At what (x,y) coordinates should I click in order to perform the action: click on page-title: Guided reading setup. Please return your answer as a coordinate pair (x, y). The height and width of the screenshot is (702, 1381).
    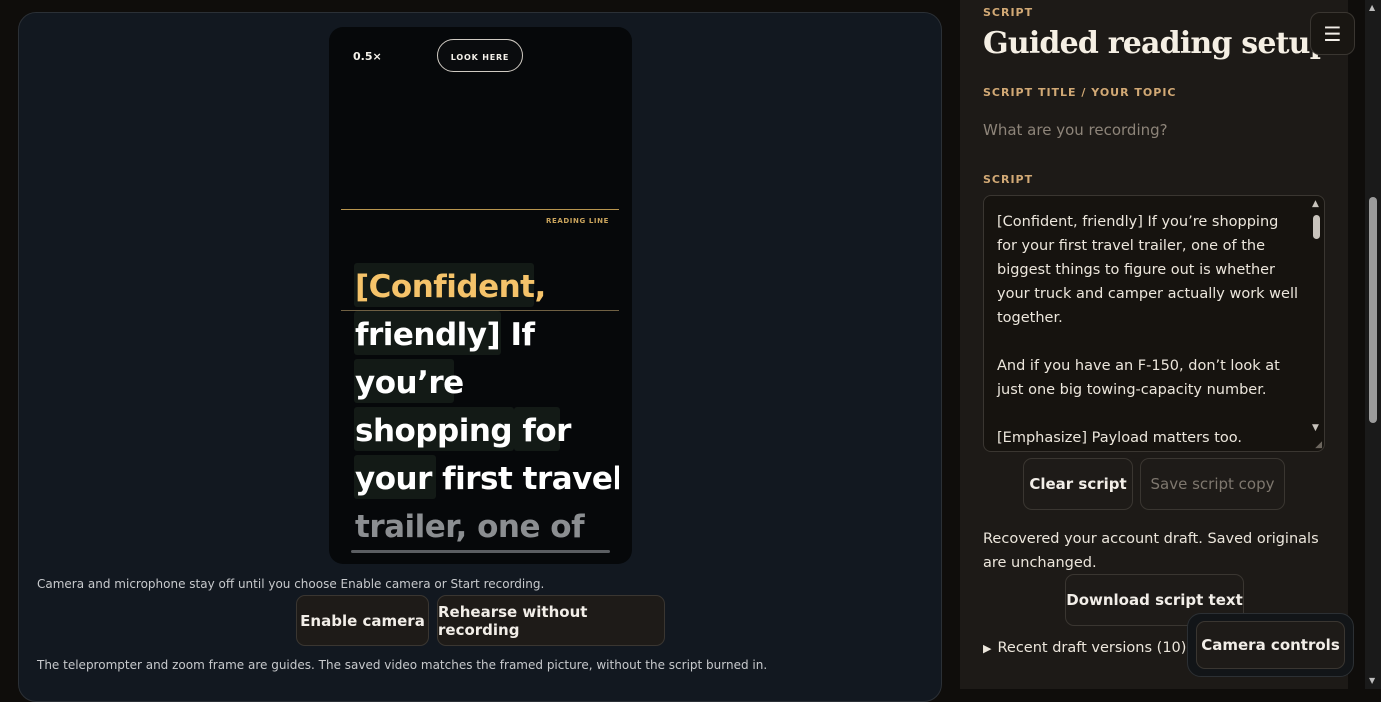
    Looking at the image, I should click on (1157, 43).